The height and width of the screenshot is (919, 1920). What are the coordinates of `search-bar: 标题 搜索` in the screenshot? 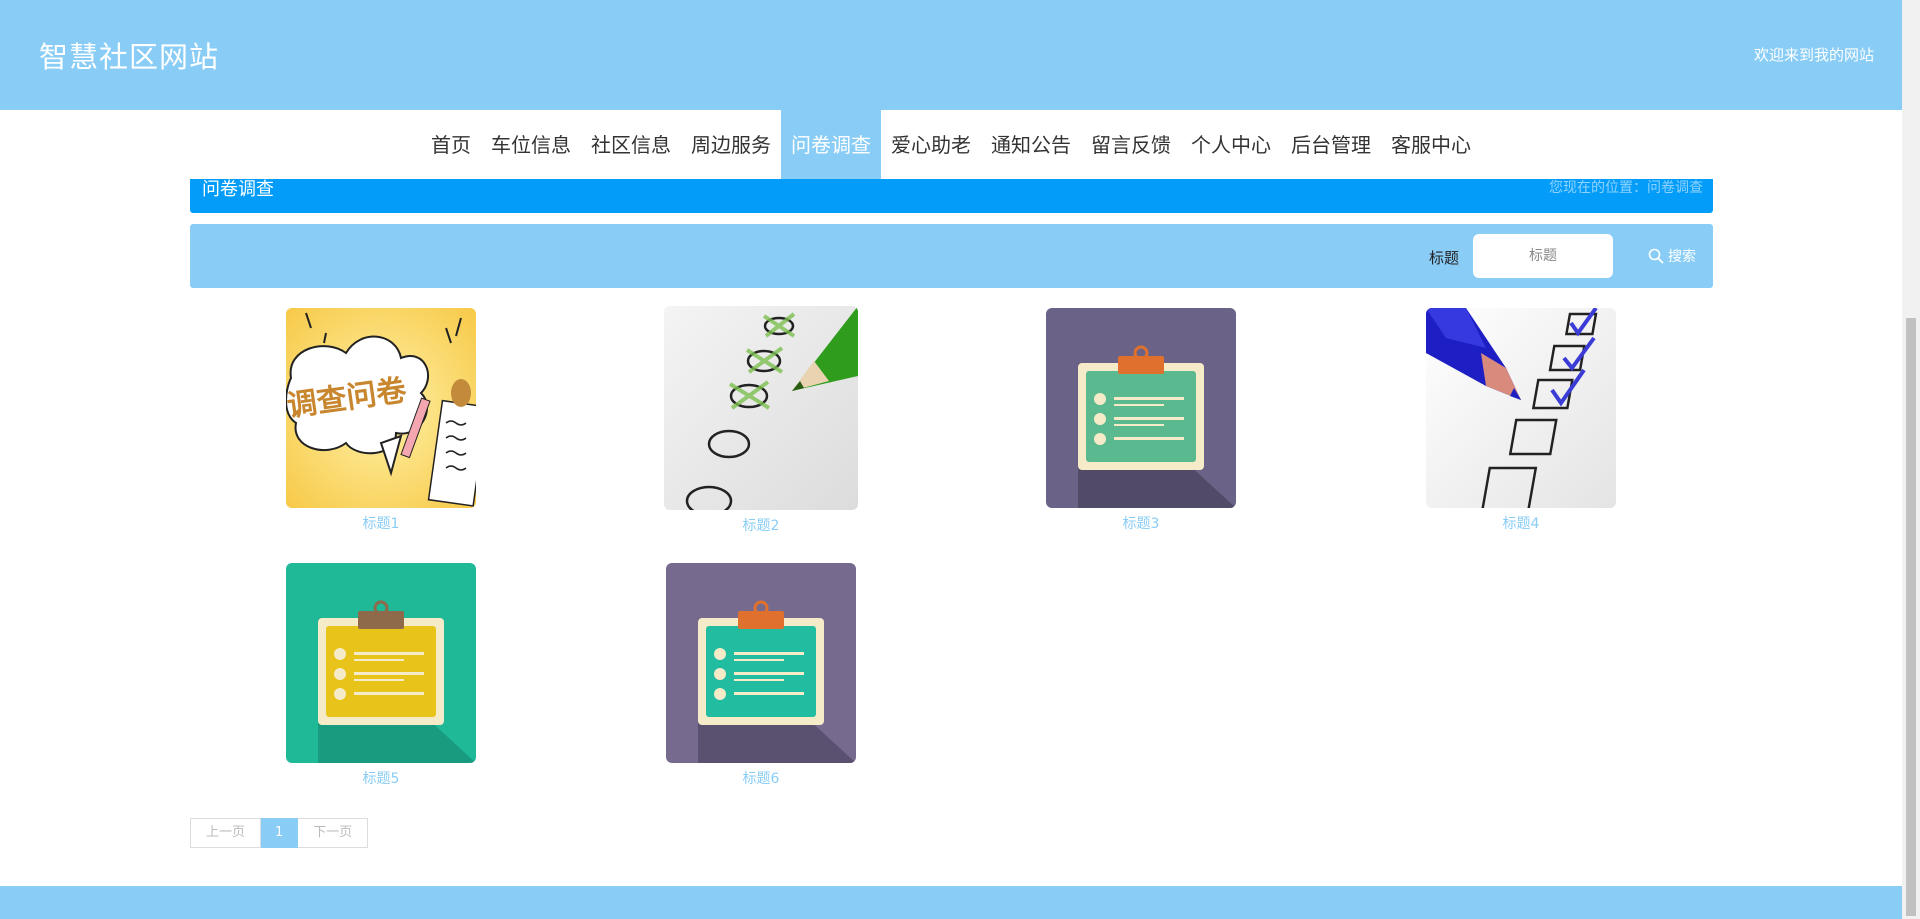 It's located at (951, 256).